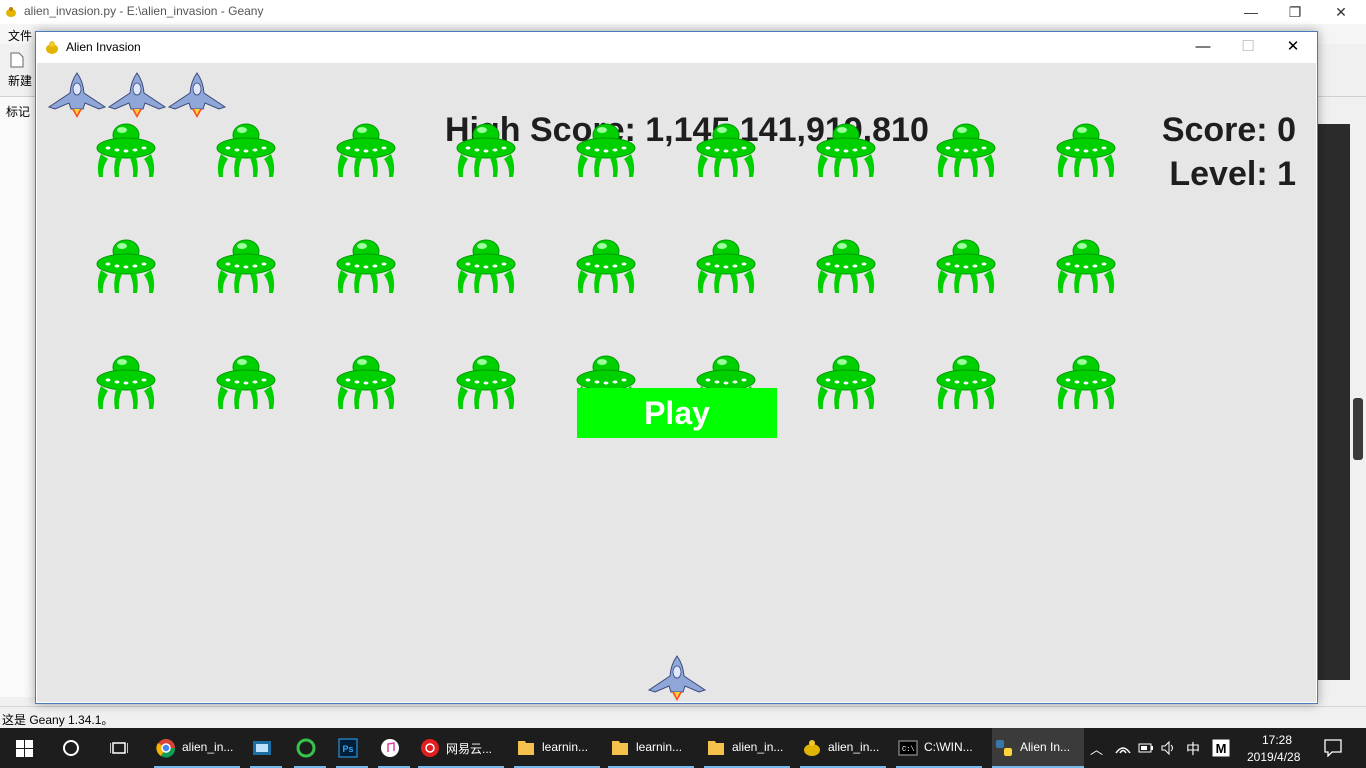 Image resolution: width=1366 pixels, height=768 pixels. What do you see at coordinates (1168, 748) in the screenshot?
I see `volume-icon` at bounding box center [1168, 748].